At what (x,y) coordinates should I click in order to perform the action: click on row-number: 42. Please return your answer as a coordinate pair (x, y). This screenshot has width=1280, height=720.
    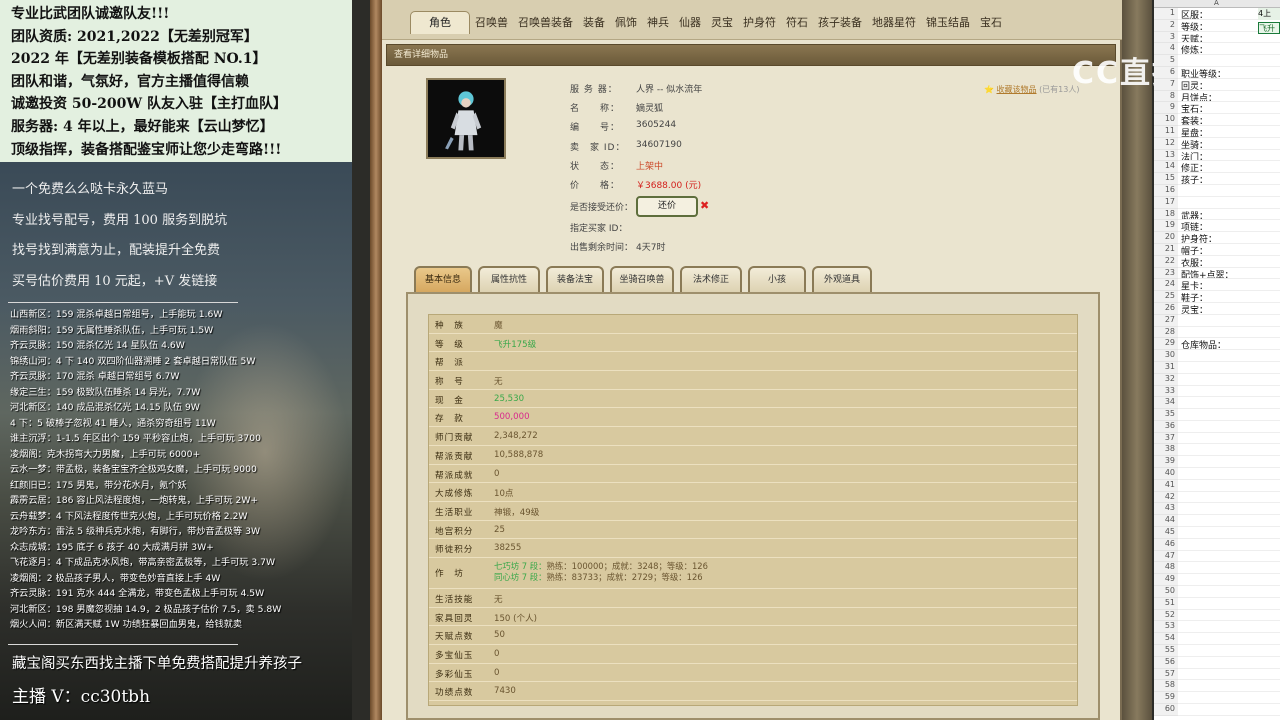
    Looking at the image, I should click on (1166, 497).